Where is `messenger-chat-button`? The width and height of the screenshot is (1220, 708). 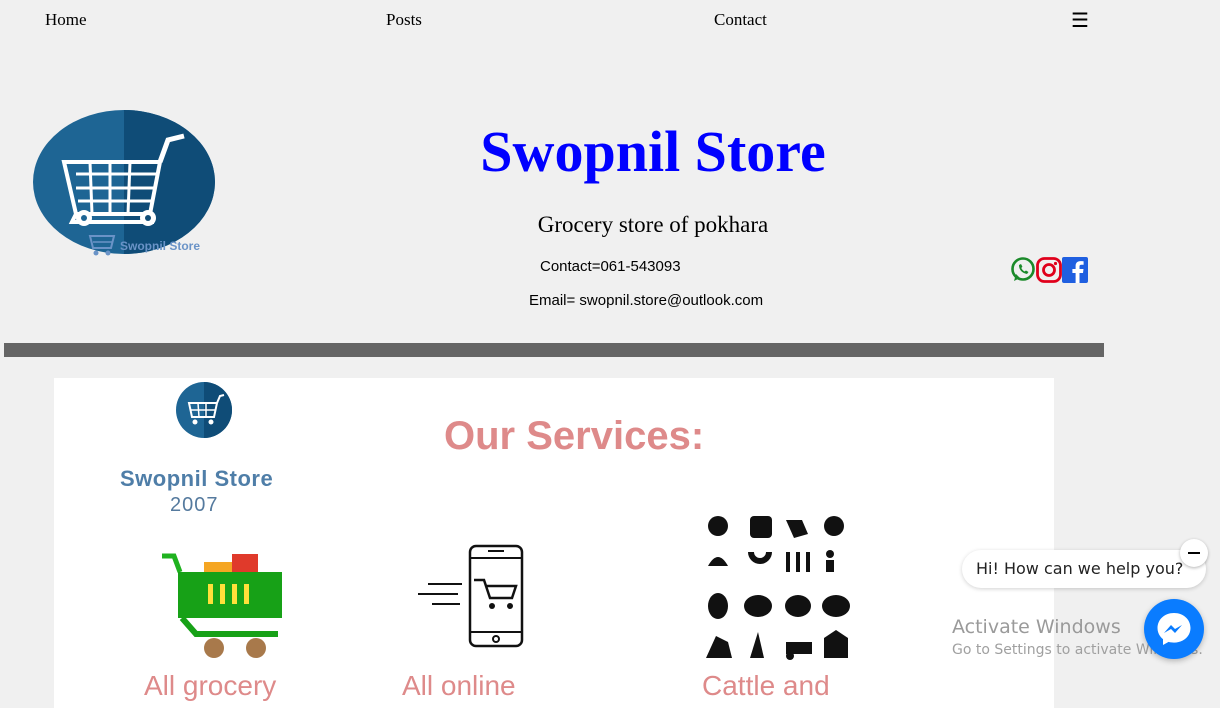
messenger-chat-button is located at coordinates (1174, 629).